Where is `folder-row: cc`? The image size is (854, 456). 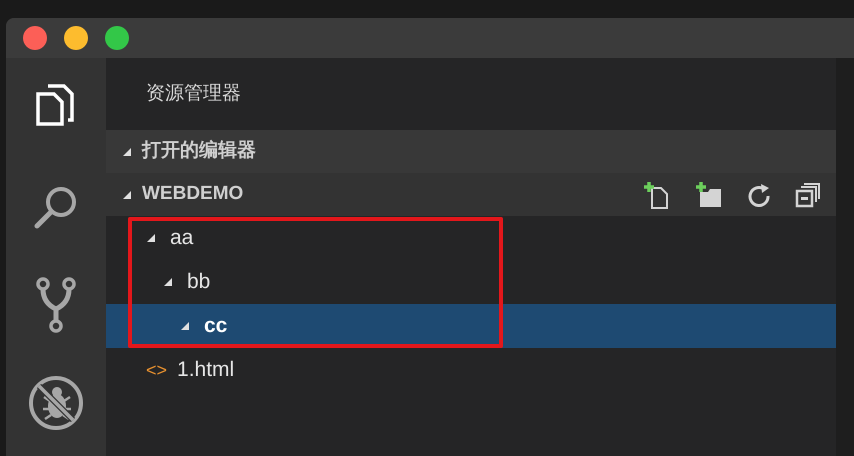 folder-row: cc is located at coordinates (471, 326).